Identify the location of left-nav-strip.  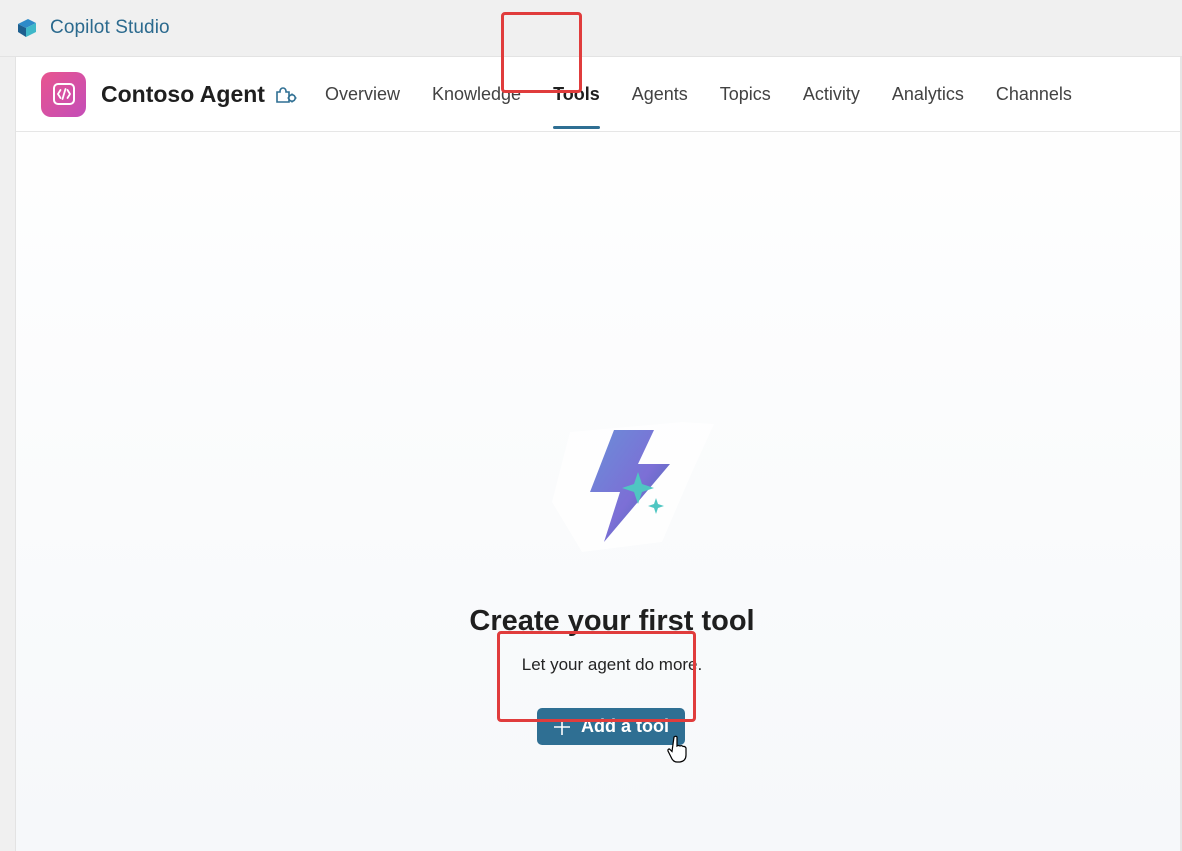
(8, 454).